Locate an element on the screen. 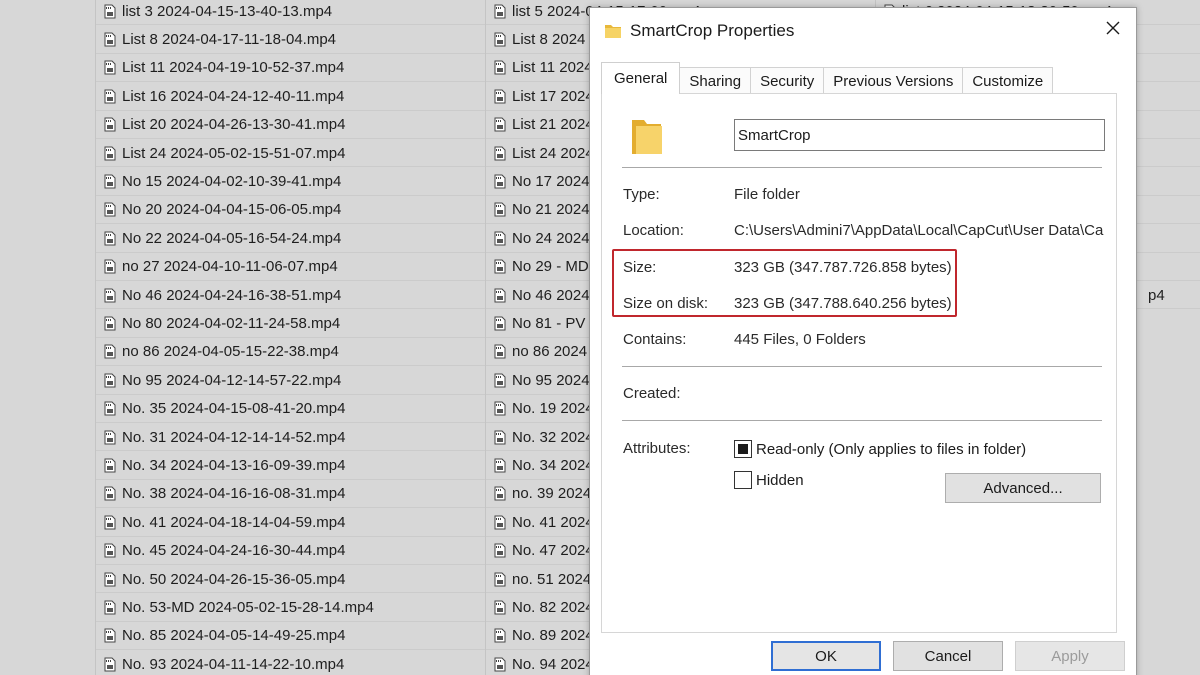 The image size is (1200, 675). file-name: List 11 2024 is located at coordinates (552, 68).